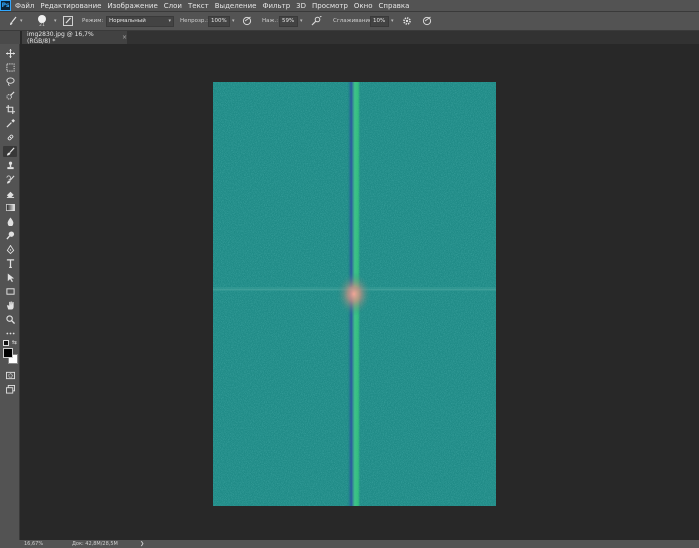  I want to click on dodge-icon, so click(9, 235).